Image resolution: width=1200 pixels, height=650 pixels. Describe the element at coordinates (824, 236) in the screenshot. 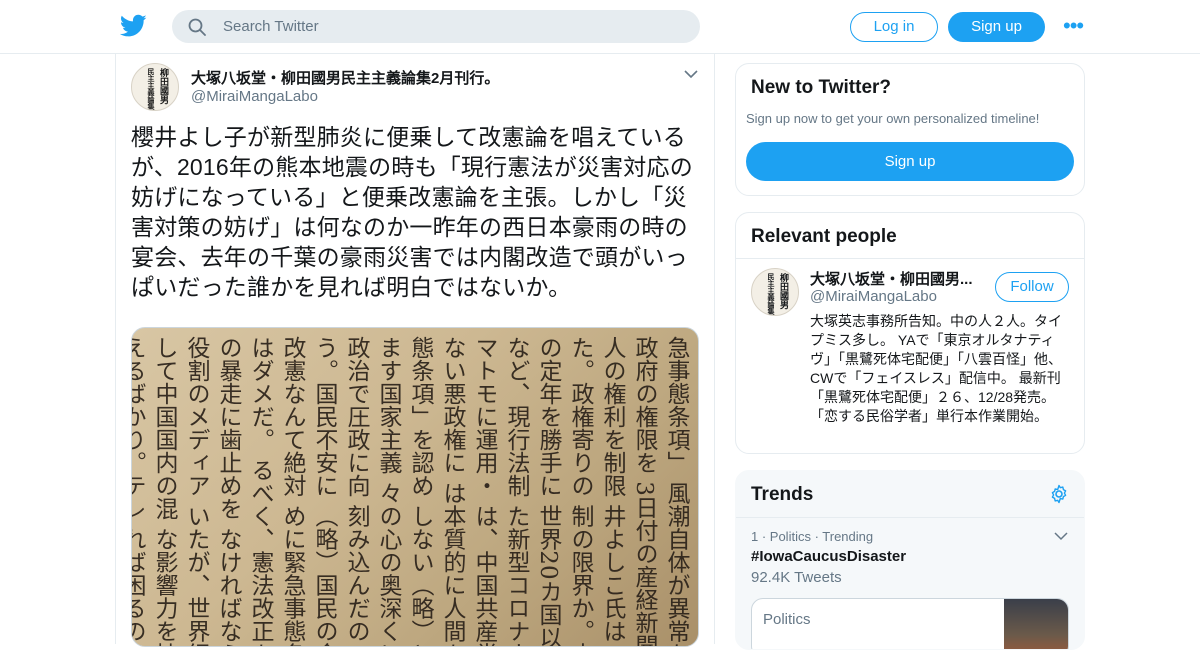

I see `card-title: Relevant people` at that location.